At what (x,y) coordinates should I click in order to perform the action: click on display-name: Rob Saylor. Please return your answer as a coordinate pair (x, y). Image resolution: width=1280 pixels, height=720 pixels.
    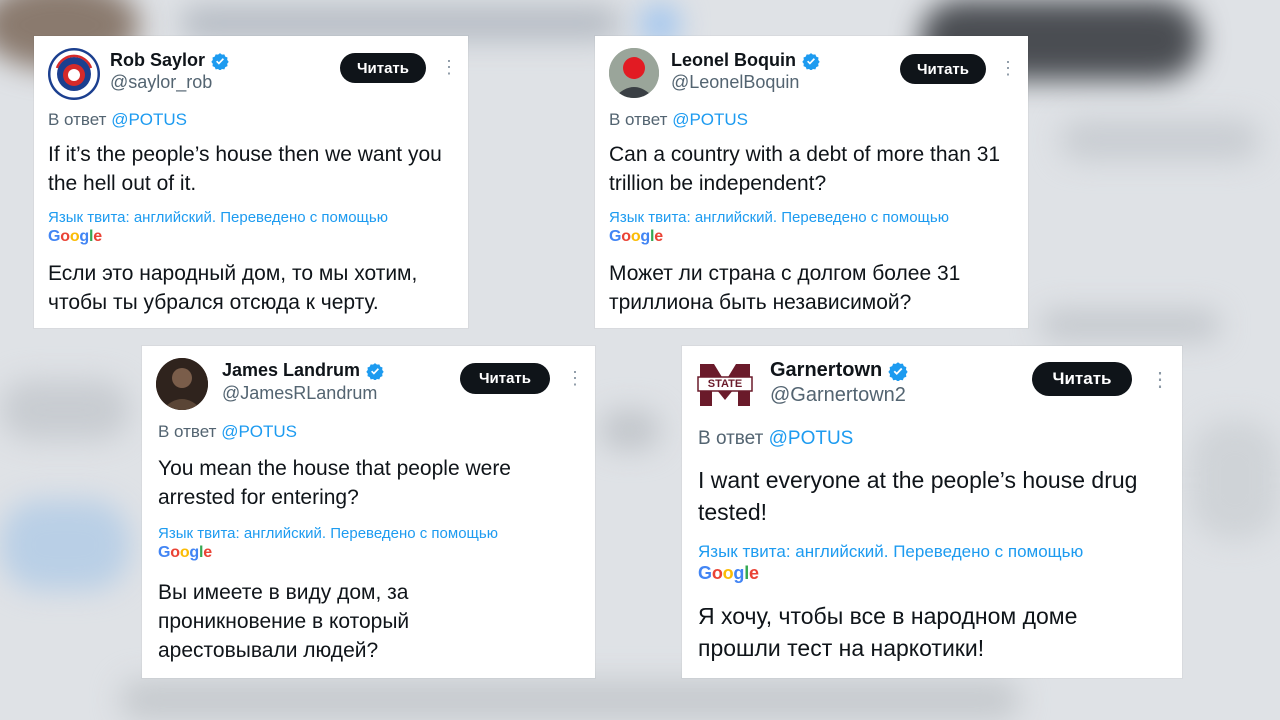
    Looking at the image, I should click on (169, 60).